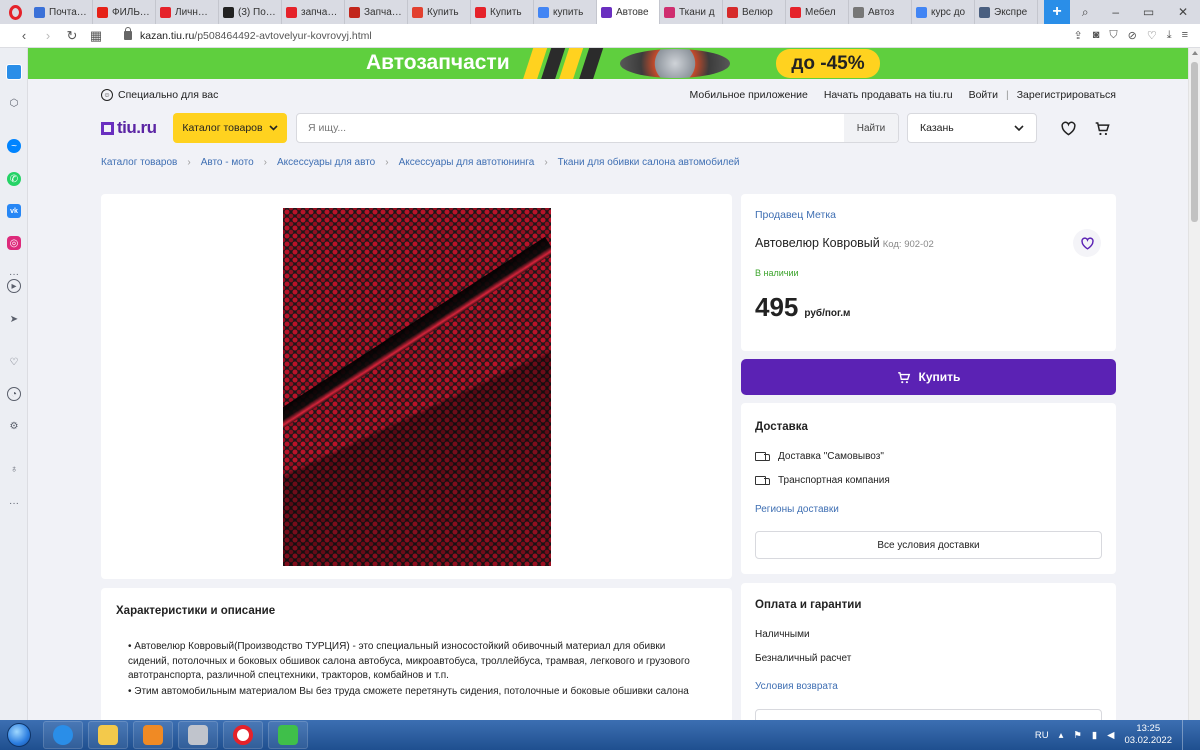 The width and height of the screenshot is (1200, 750). I want to click on search-button: Найти, so click(871, 128).